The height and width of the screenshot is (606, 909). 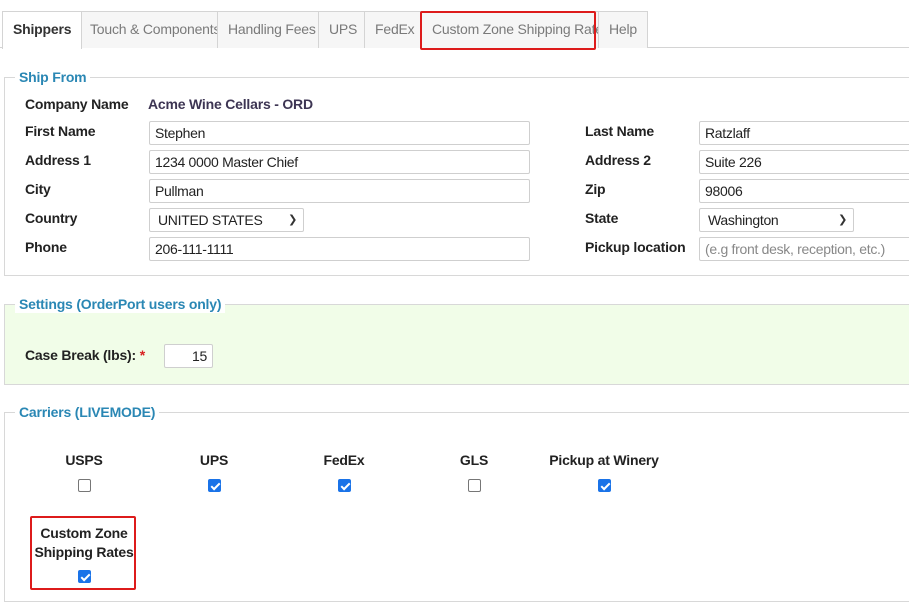 What do you see at coordinates (38, 189) in the screenshot?
I see `city-label: City` at bounding box center [38, 189].